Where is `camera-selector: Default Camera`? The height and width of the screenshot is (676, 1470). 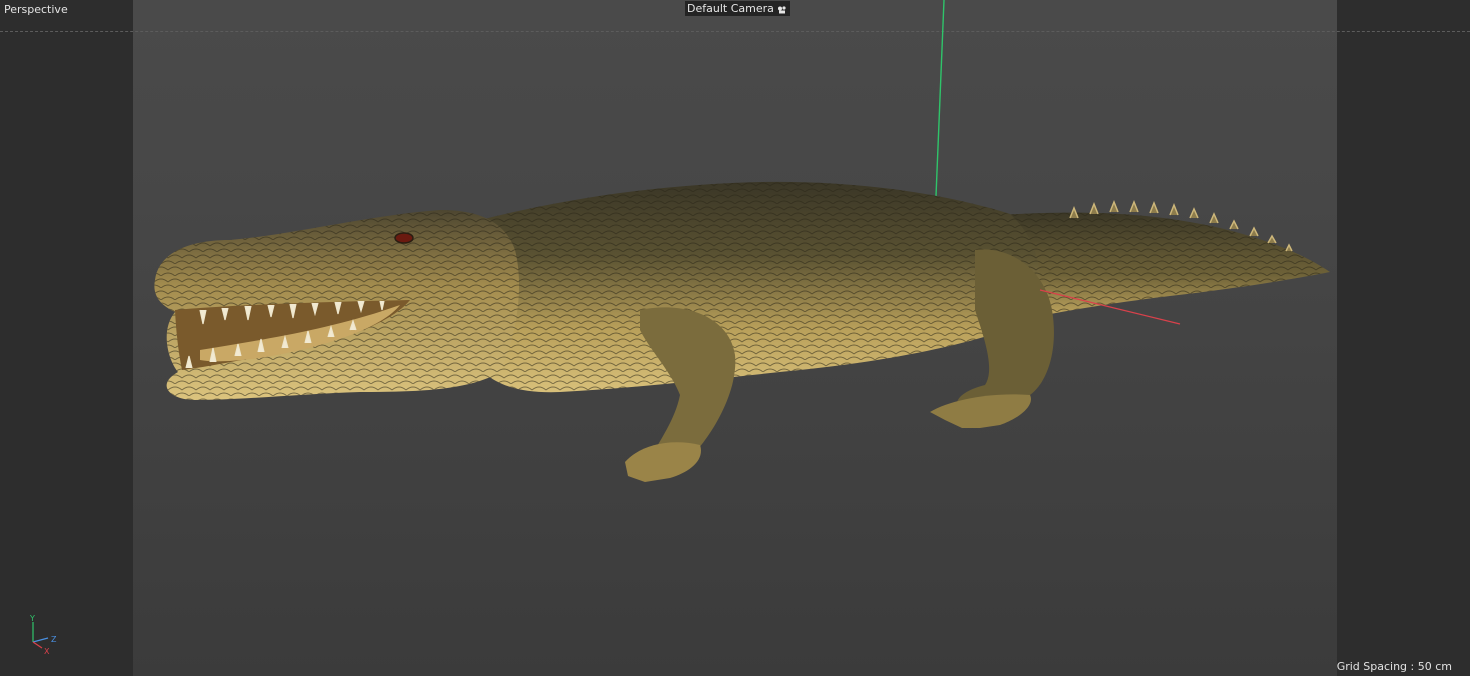 camera-selector: Default Camera is located at coordinates (737, 8).